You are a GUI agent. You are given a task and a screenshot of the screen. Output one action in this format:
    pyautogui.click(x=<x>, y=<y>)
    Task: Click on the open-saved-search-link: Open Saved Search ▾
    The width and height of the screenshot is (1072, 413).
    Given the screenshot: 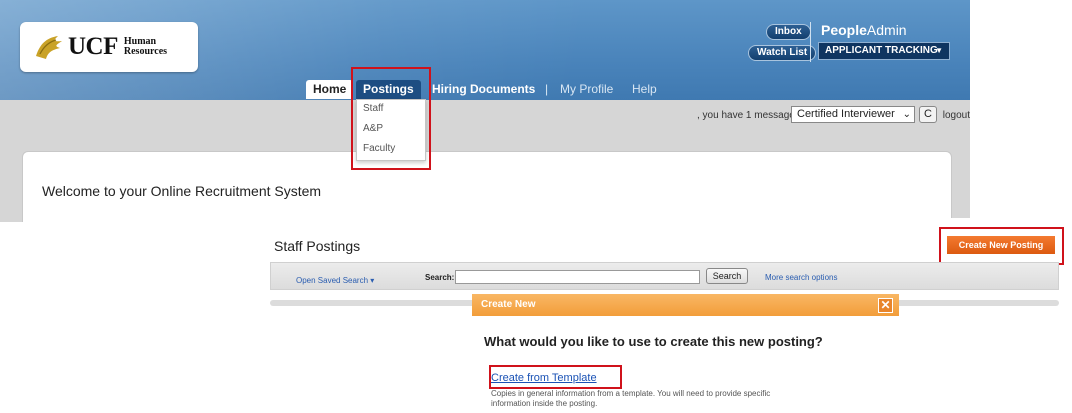 What is the action you would take?
    pyautogui.click(x=335, y=280)
    